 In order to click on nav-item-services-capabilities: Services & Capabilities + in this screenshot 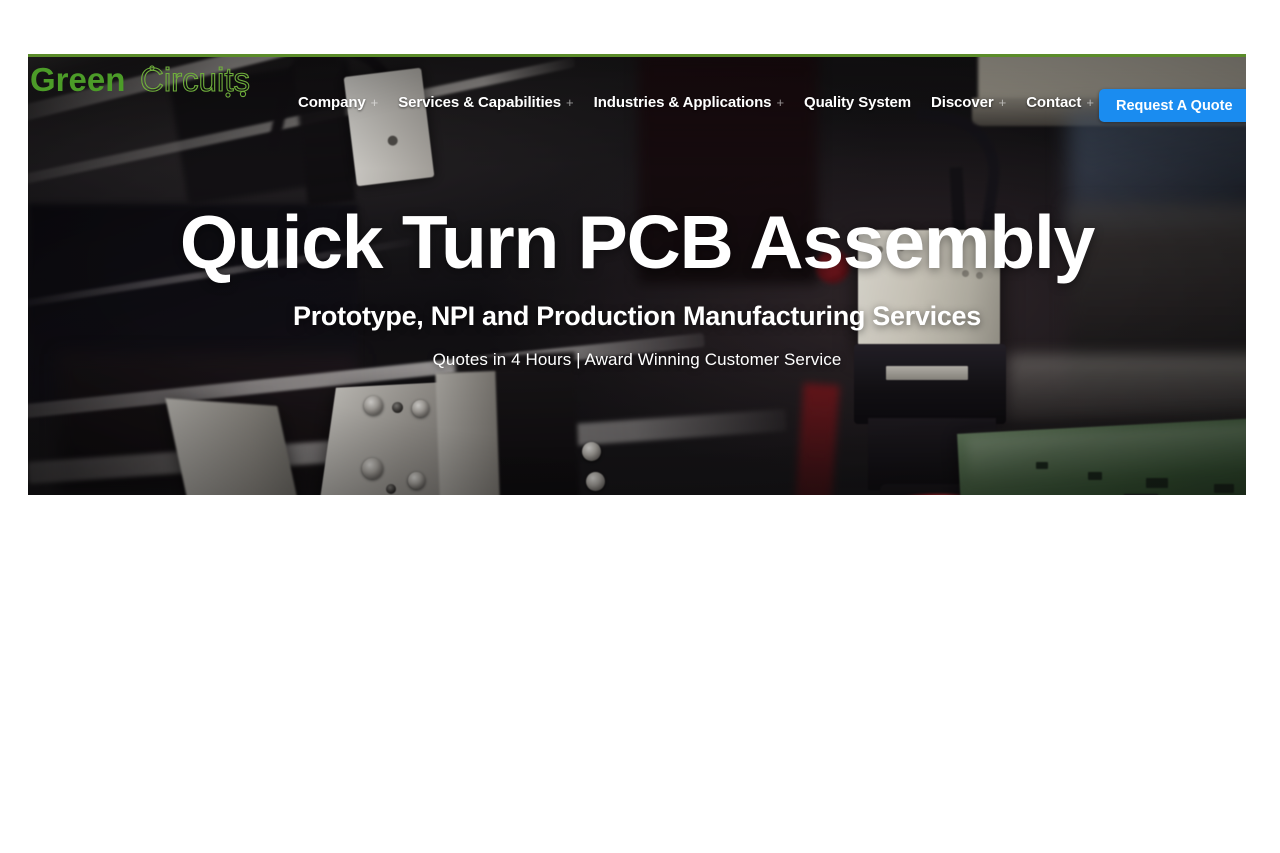, I will do `click(485, 102)`.